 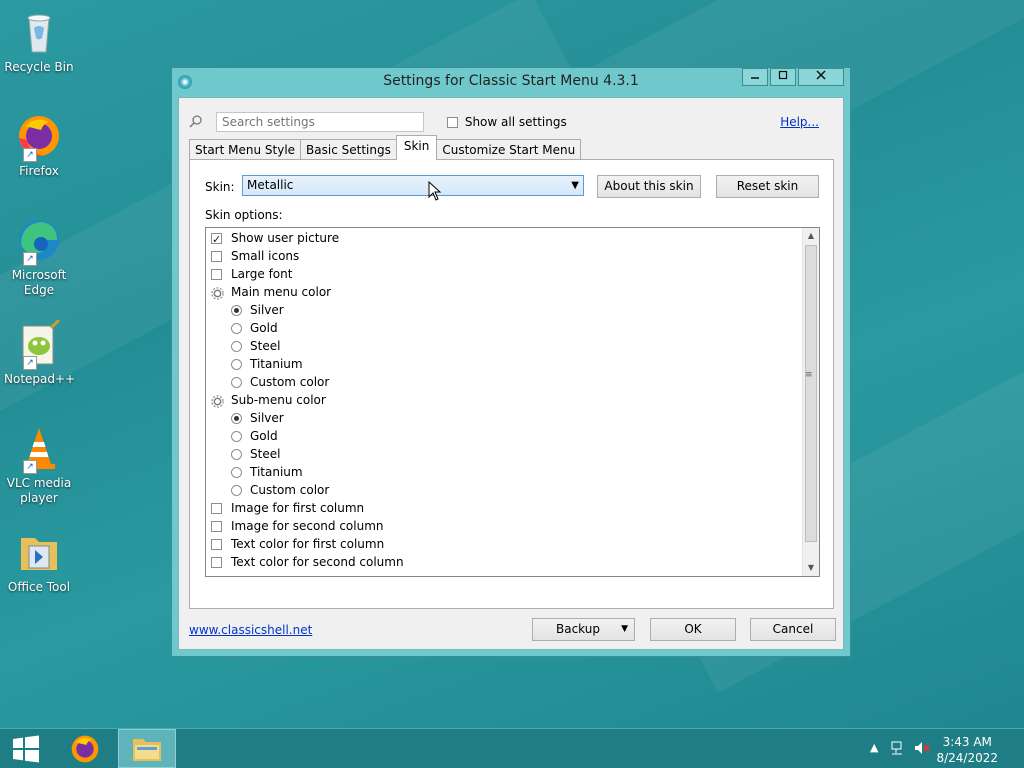 What do you see at coordinates (217, 293) in the screenshot?
I see `group-settings-icon` at bounding box center [217, 293].